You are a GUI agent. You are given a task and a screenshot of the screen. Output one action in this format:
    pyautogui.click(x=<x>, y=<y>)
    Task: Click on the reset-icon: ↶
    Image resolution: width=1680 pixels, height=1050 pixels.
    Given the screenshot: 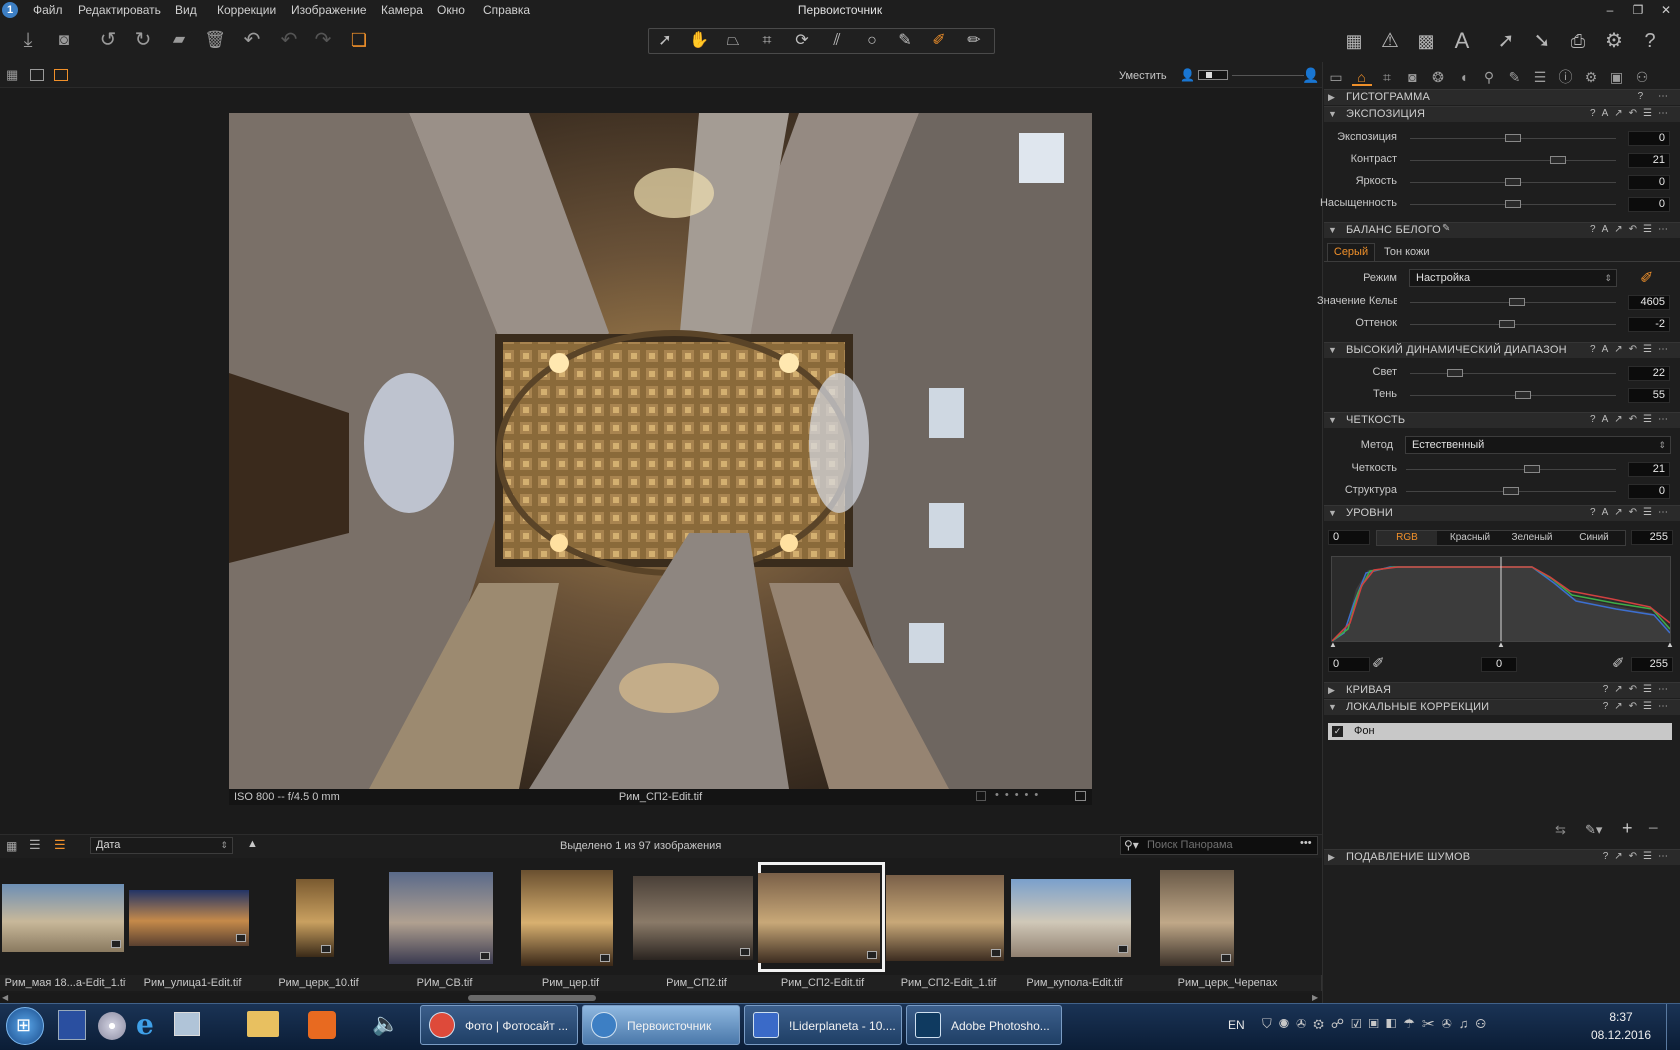 What is the action you would take?
    pyautogui.click(x=252, y=40)
    